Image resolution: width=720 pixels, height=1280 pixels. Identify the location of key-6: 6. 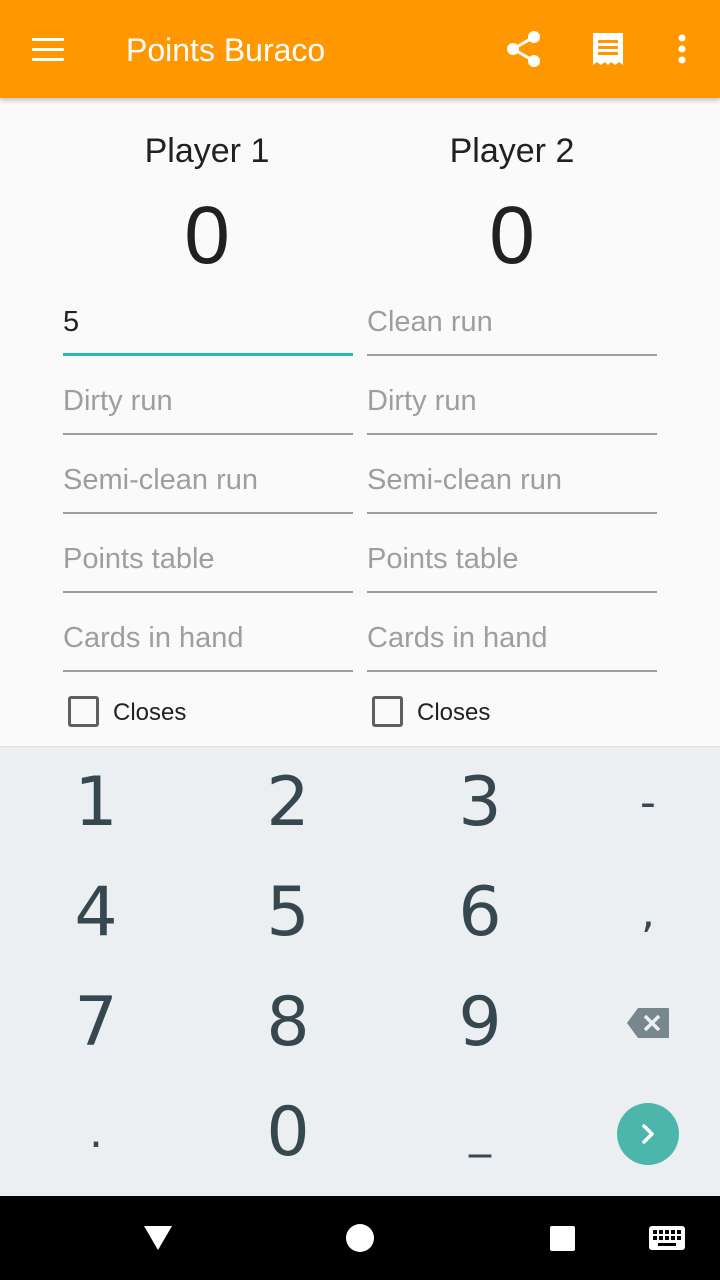
(480, 913).